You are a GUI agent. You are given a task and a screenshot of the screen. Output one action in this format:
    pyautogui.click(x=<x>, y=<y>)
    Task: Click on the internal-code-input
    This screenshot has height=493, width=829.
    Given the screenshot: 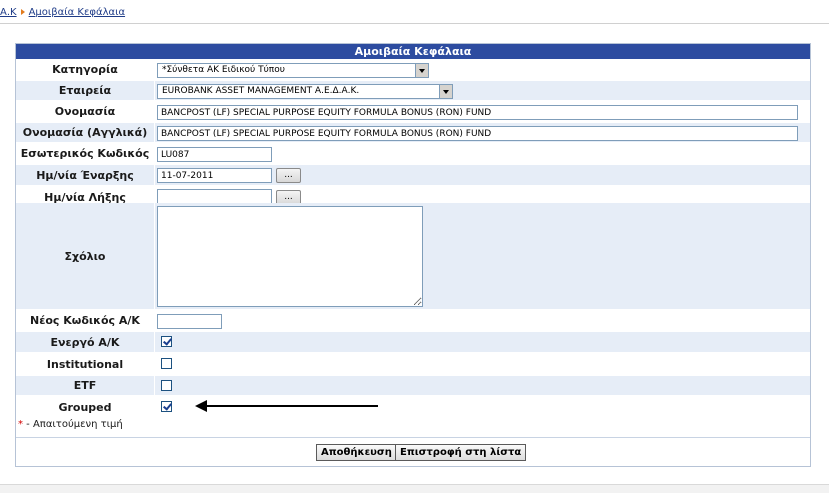 What is the action you would take?
    pyautogui.click(x=214, y=154)
    